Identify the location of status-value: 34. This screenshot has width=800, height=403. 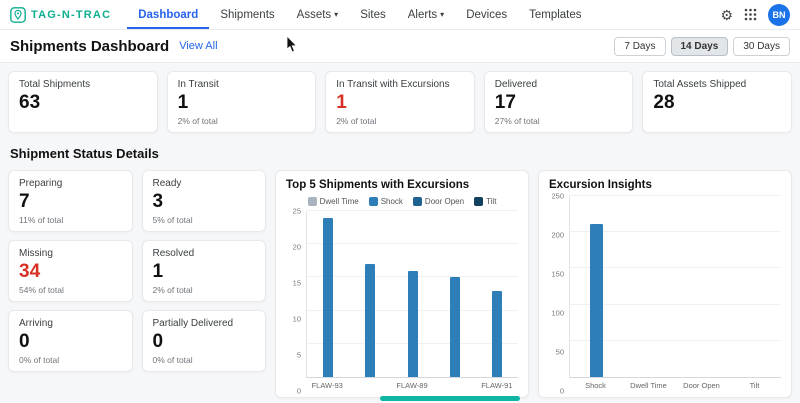
(30, 271).